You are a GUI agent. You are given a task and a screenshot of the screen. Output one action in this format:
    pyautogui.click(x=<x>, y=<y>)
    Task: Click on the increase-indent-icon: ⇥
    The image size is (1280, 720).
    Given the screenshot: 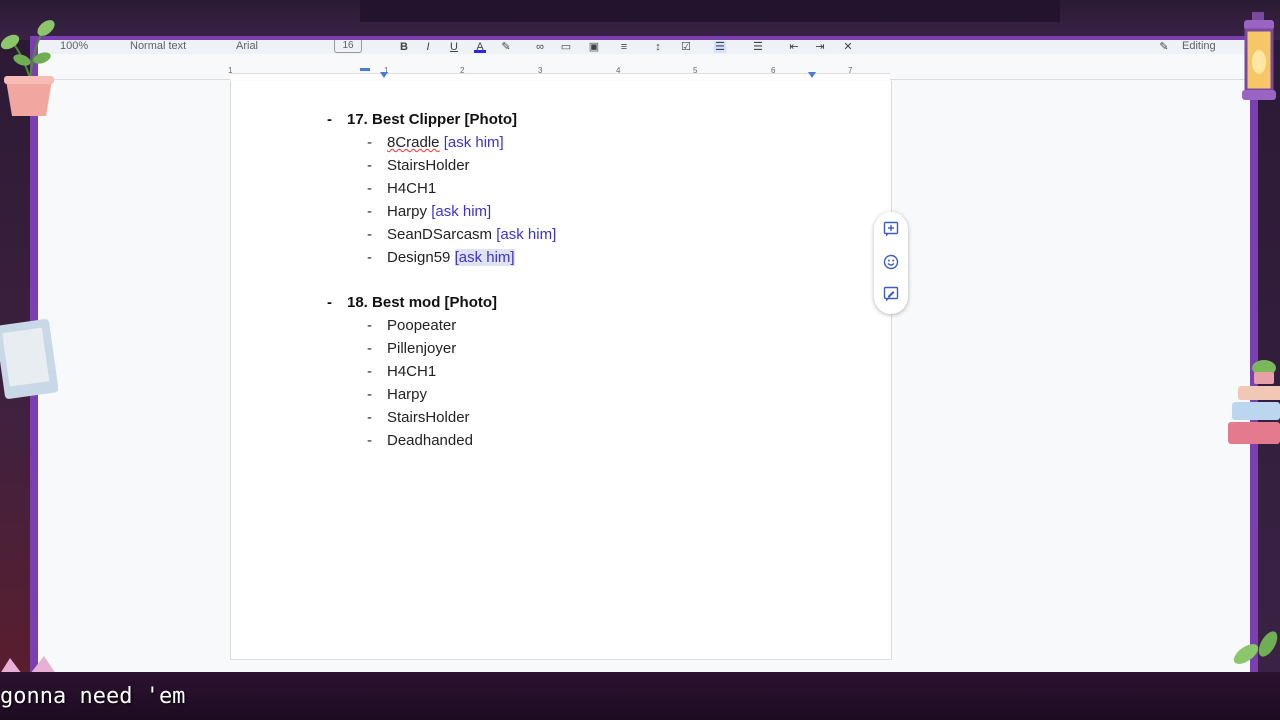 What is the action you would take?
    pyautogui.click(x=820, y=47)
    